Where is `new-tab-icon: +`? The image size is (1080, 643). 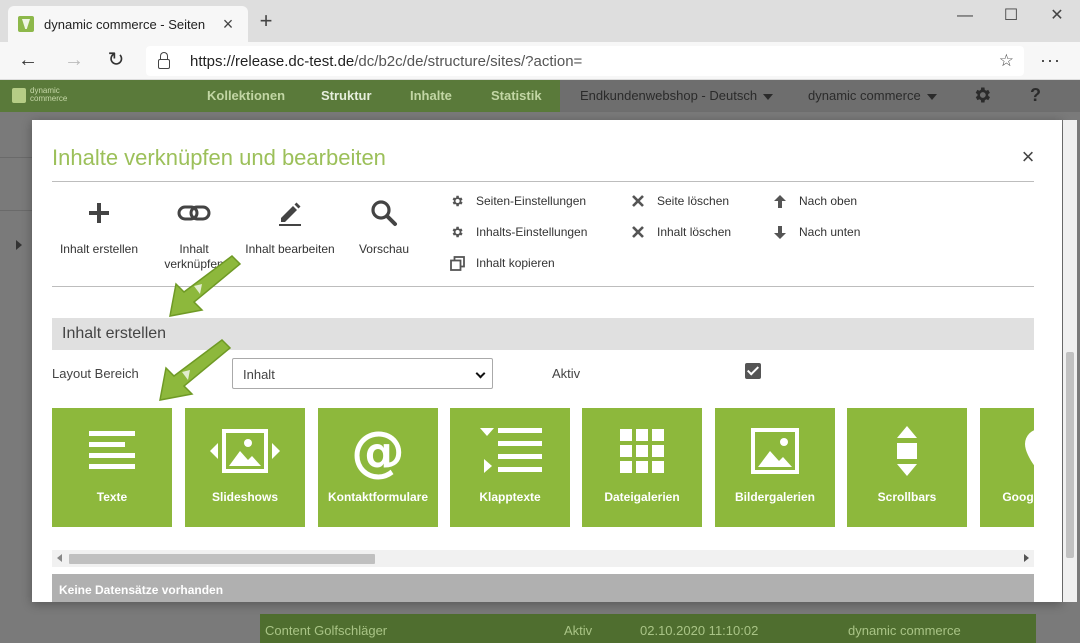
new-tab-icon: + is located at coordinates (266, 21).